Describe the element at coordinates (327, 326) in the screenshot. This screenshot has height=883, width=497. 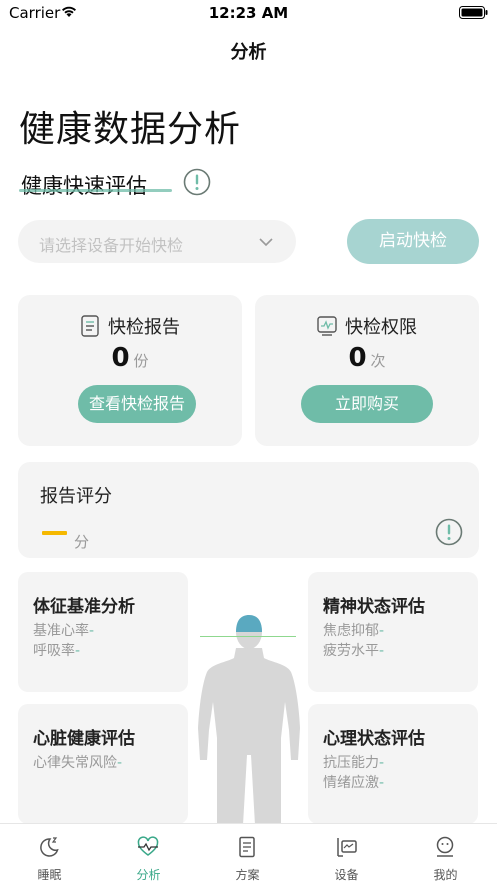
I see `monitor-icon` at that location.